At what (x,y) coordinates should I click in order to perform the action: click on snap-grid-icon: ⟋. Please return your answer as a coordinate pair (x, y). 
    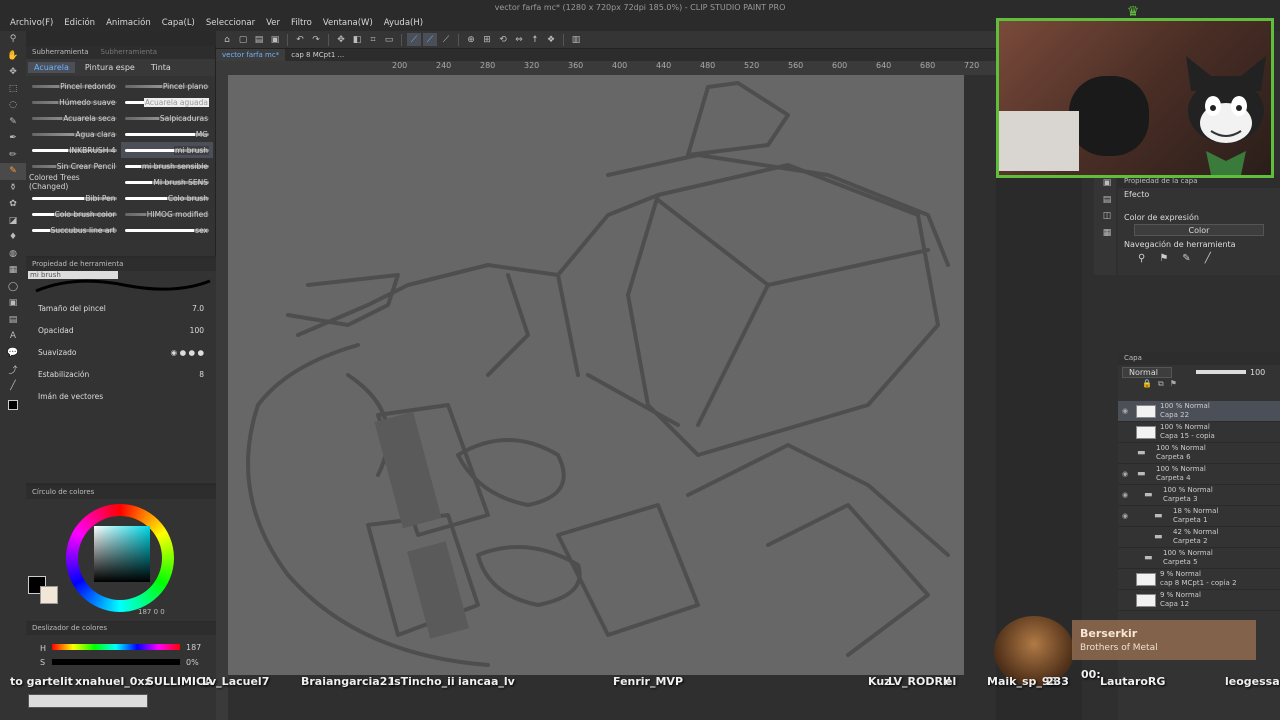
    Looking at the image, I should click on (446, 39).